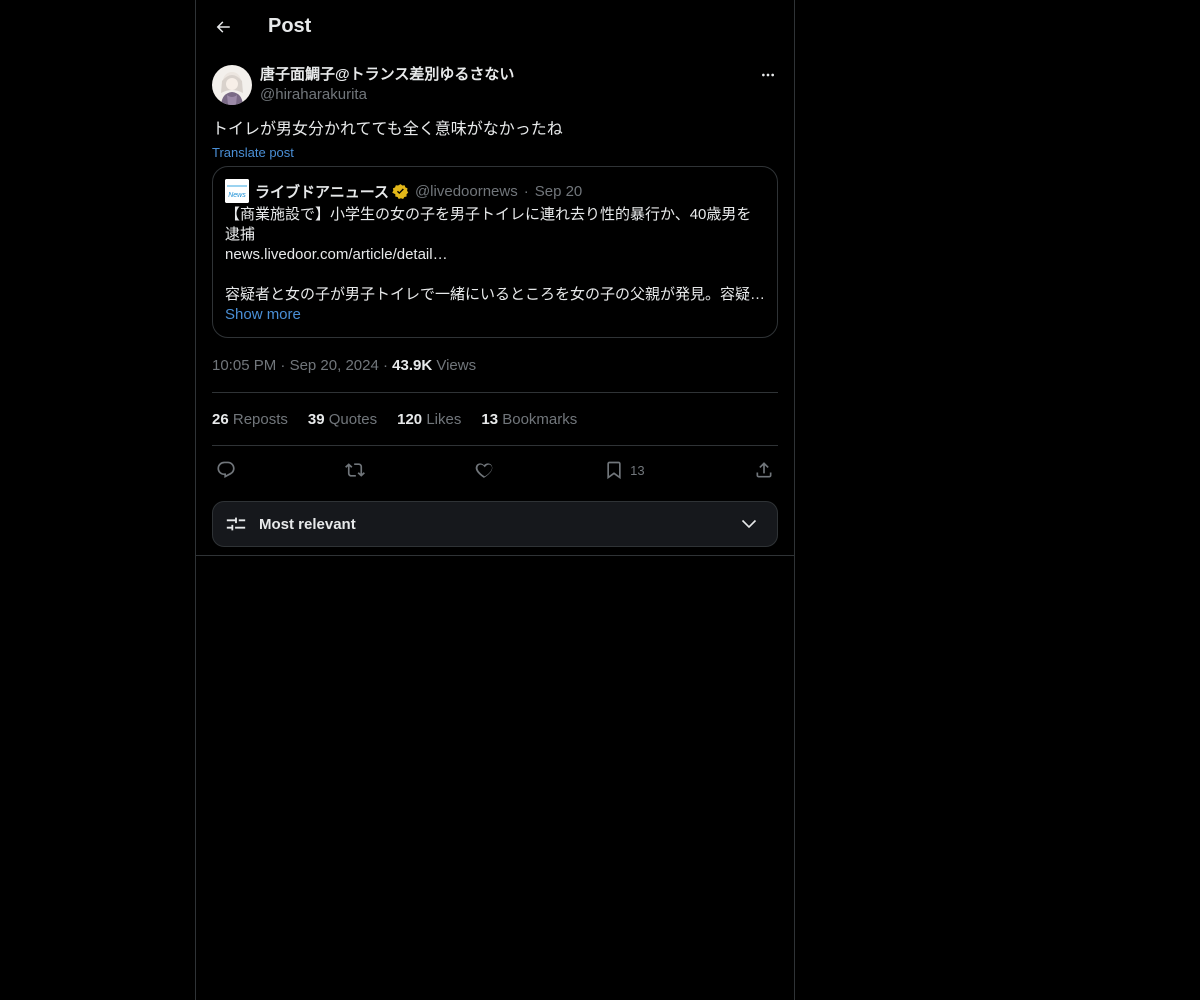 The height and width of the screenshot is (1000, 1200). I want to click on replies-sort-dropdown: Most relevant, so click(495, 524).